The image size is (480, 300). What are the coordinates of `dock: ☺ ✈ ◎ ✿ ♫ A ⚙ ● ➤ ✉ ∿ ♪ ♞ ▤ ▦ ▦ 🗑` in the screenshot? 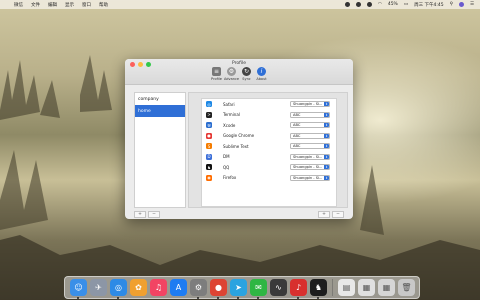 It's located at (242, 287).